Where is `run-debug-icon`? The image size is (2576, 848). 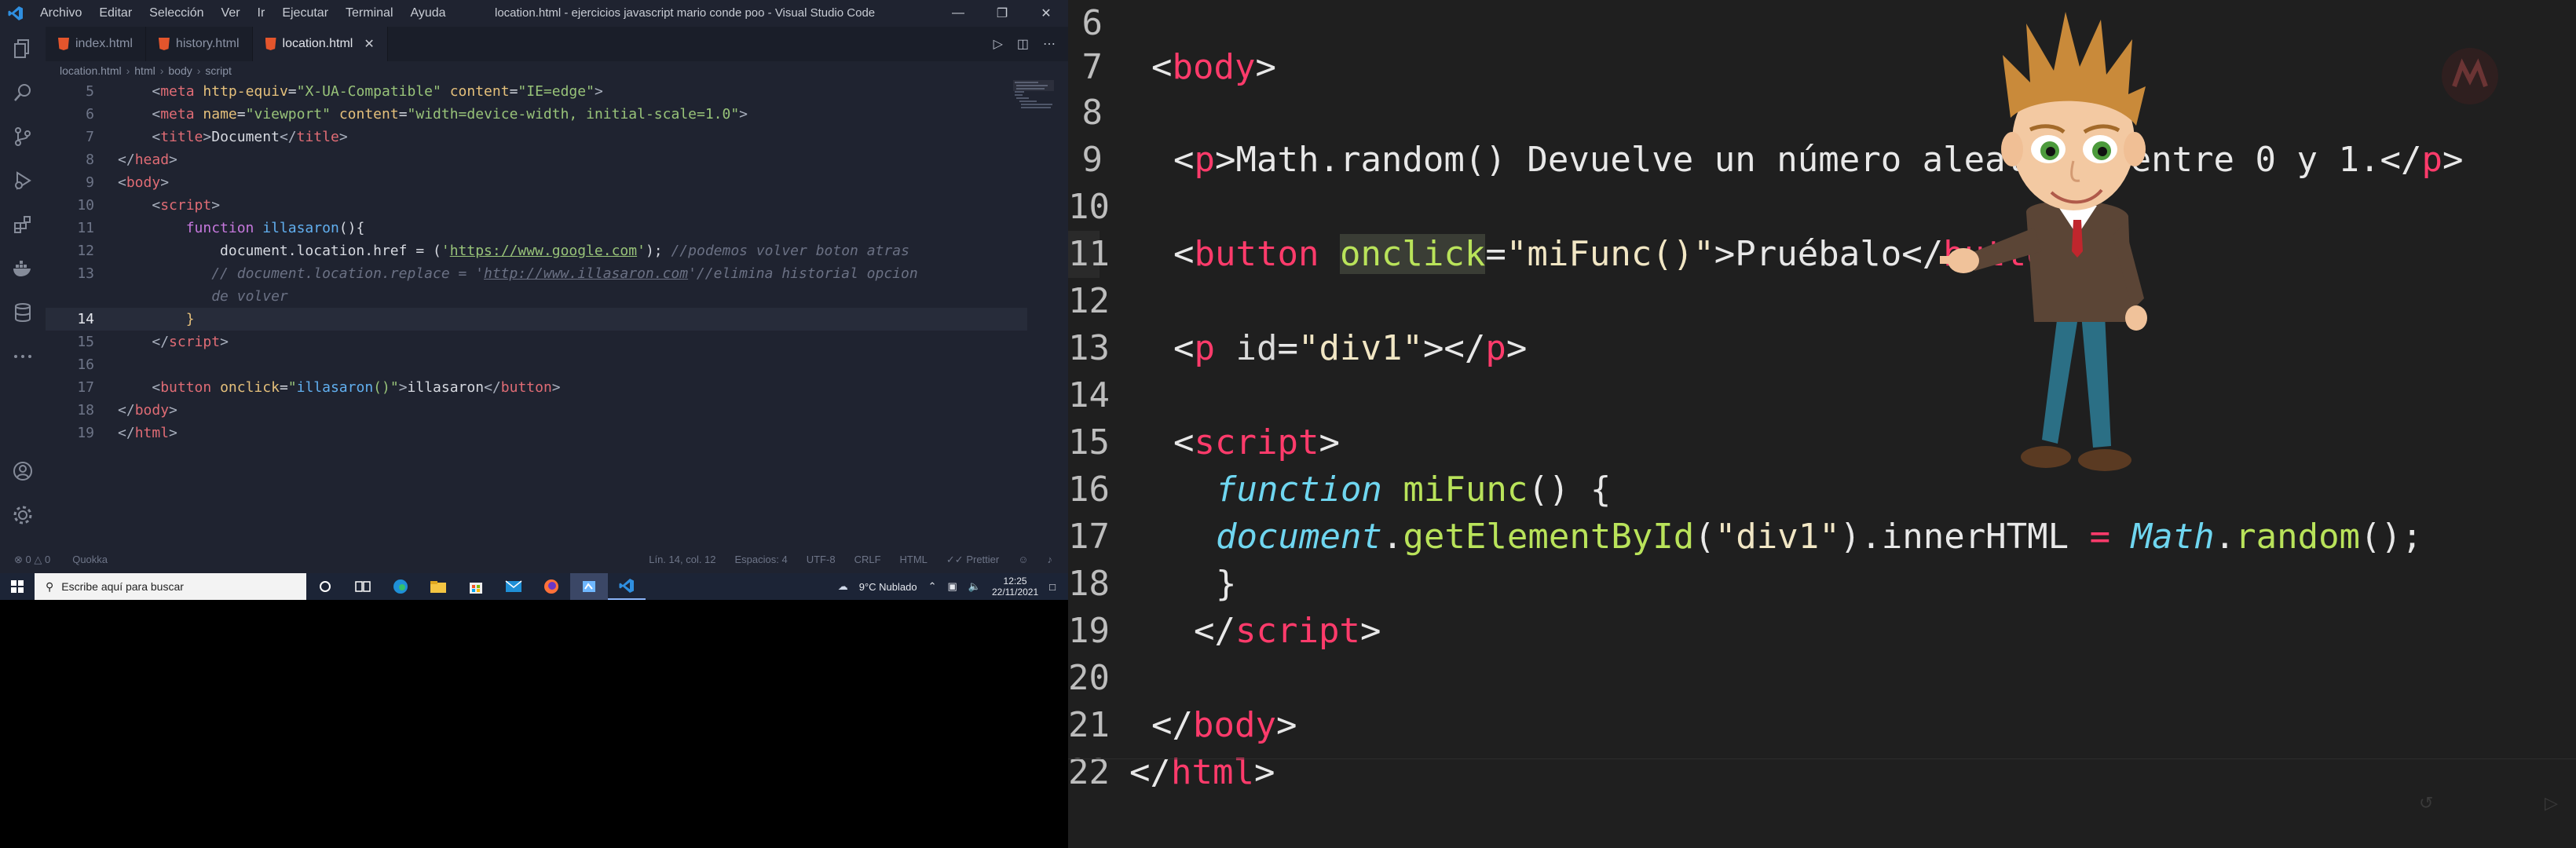
run-debug-icon is located at coordinates (23, 181).